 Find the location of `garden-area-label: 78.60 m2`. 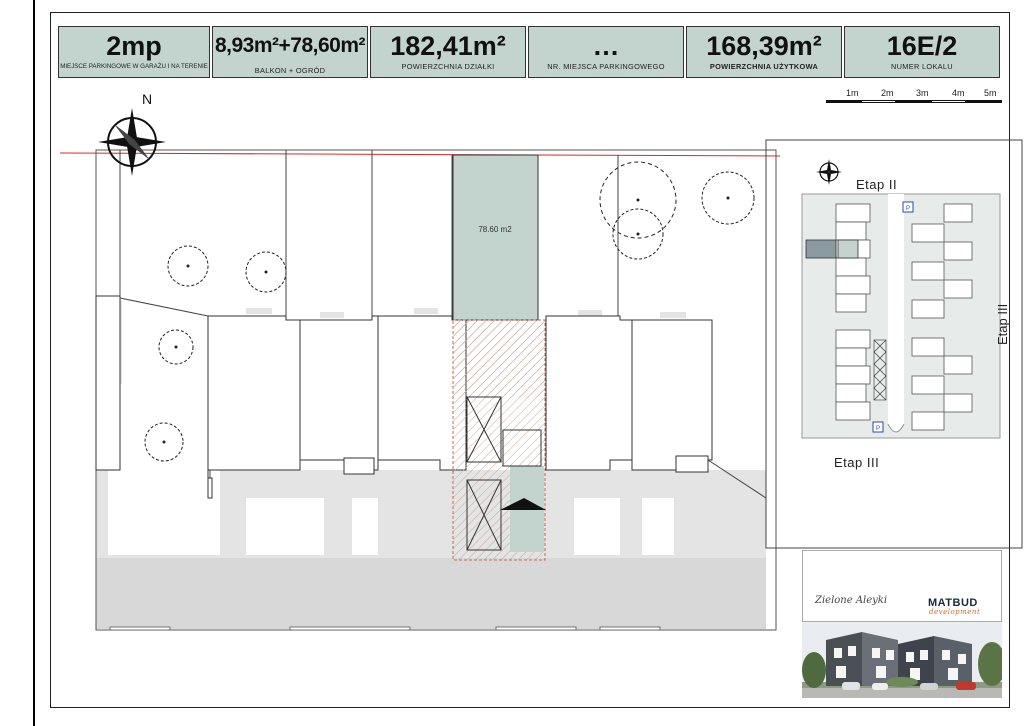

garden-area-label: 78.60 m2 is located at coordinates (495, 229).